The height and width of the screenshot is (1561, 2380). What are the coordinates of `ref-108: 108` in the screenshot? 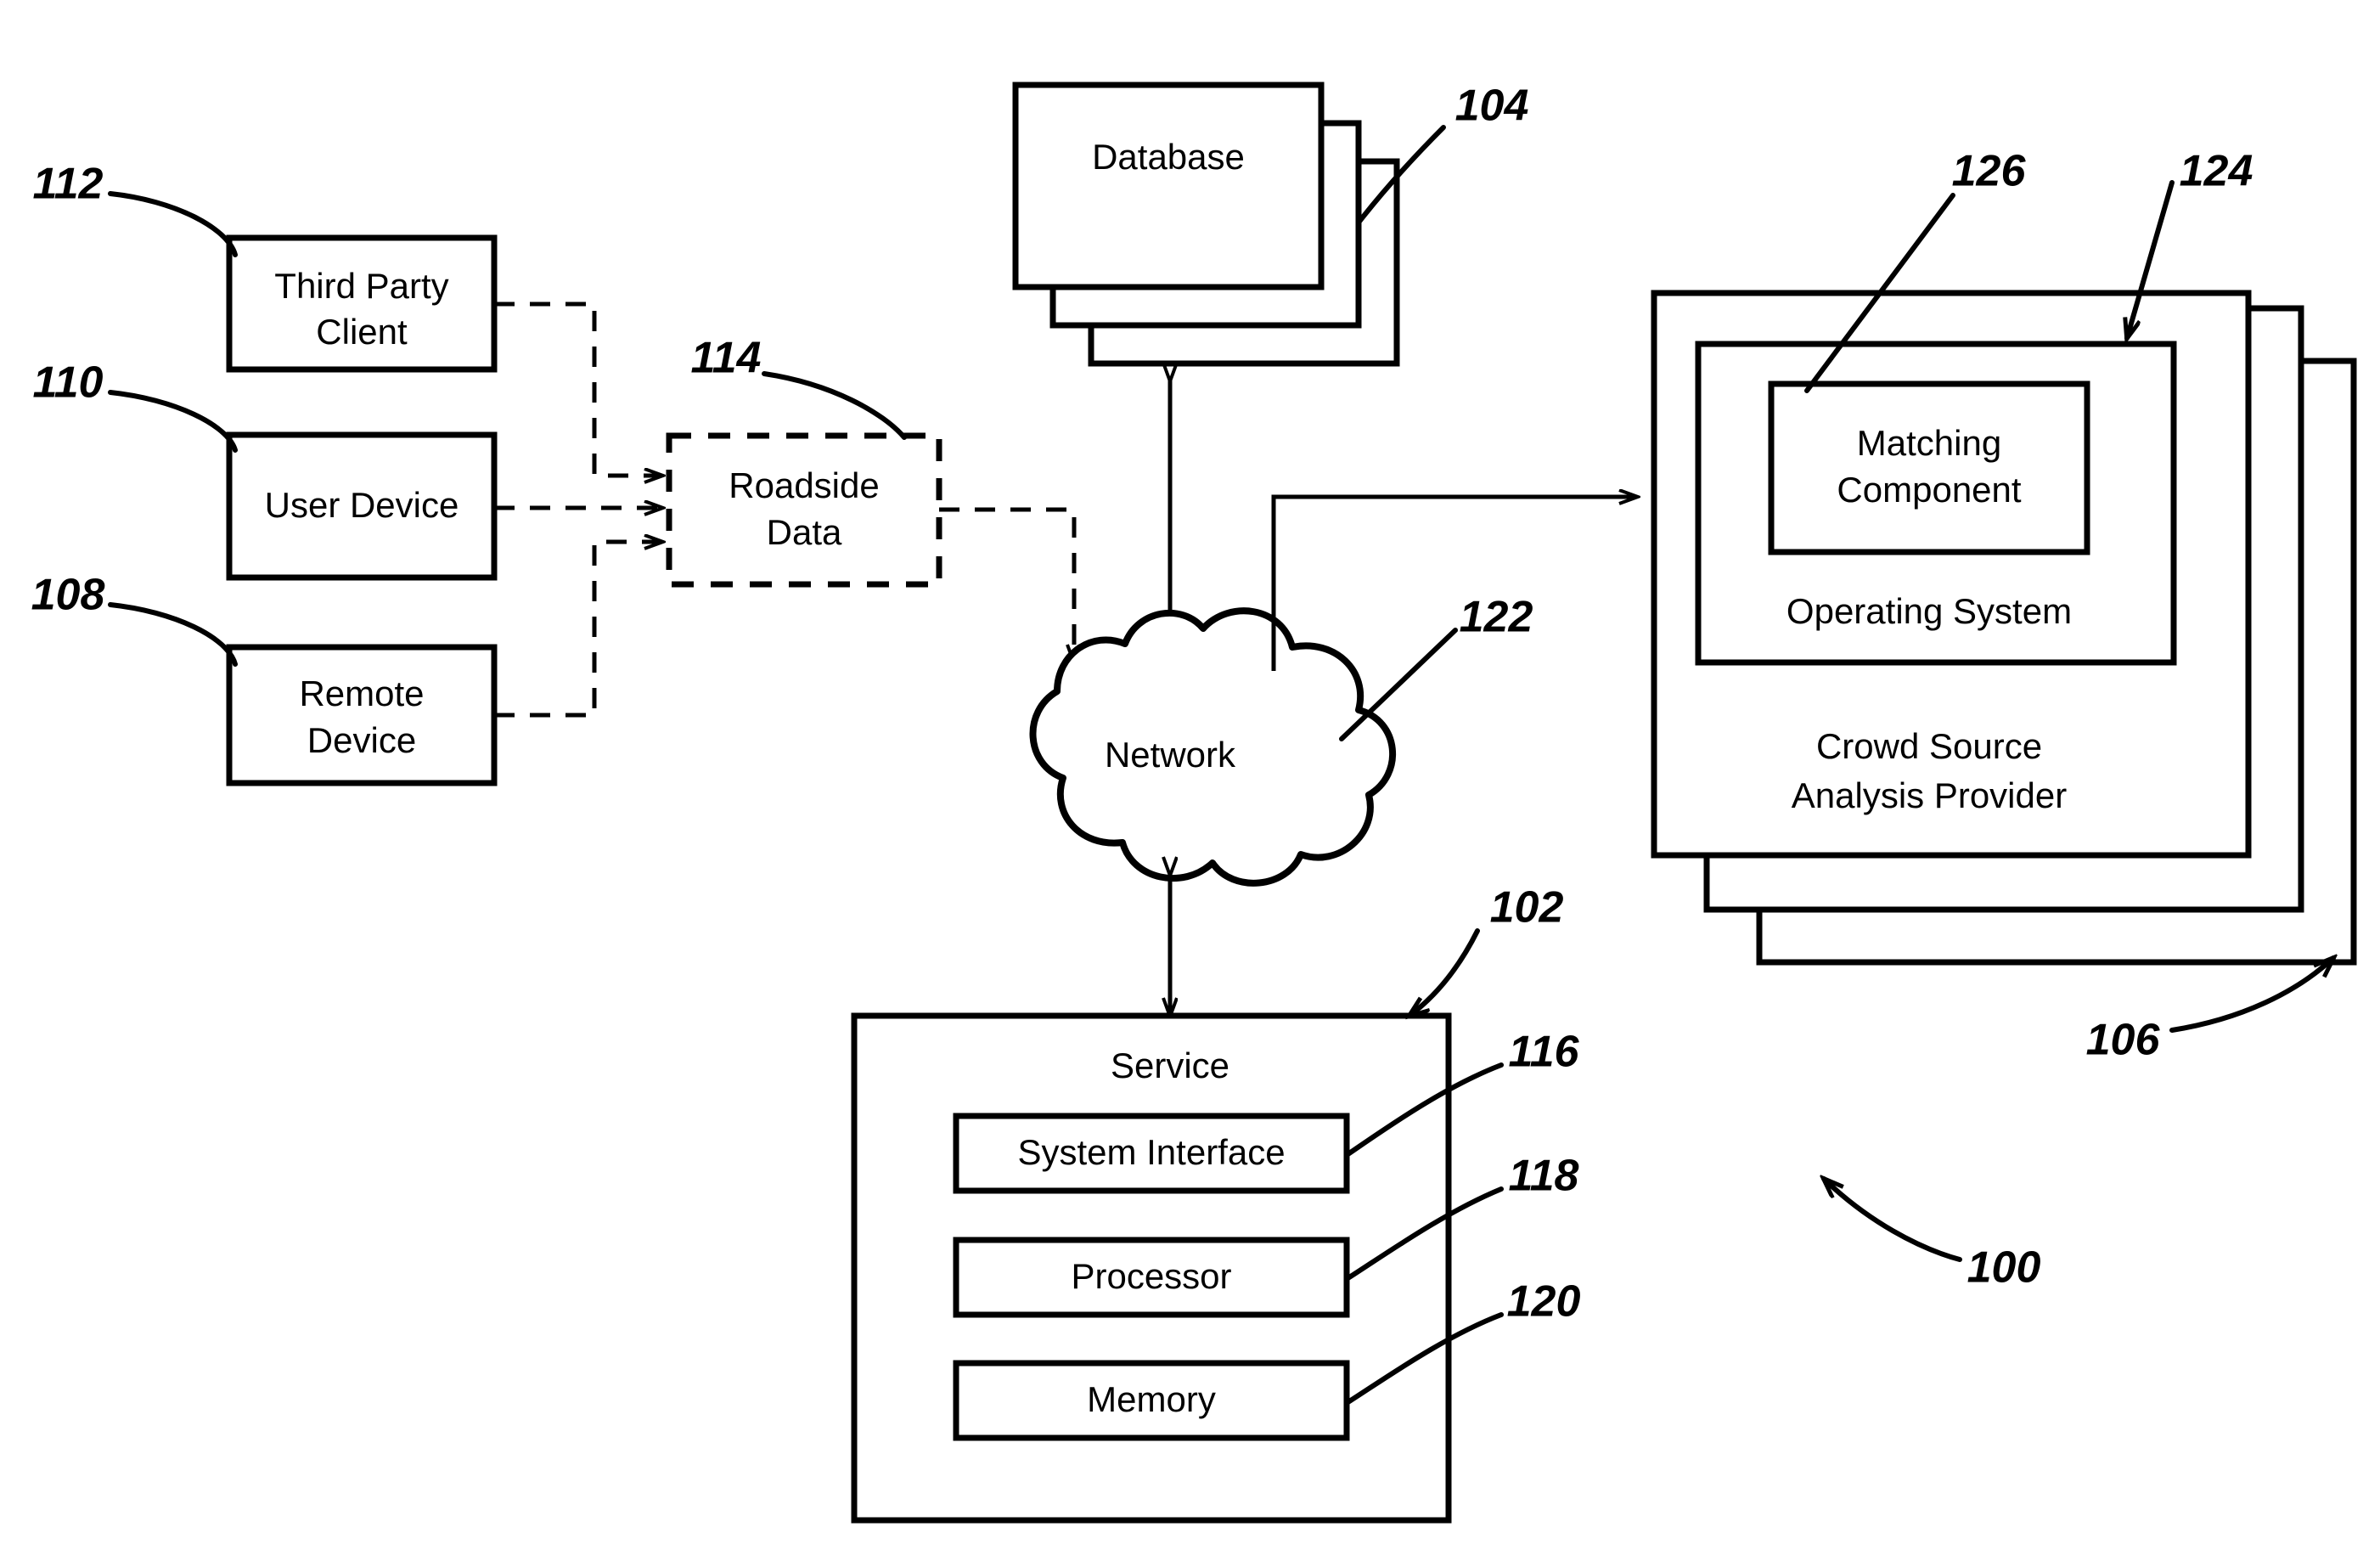 It's located at (134, 619).